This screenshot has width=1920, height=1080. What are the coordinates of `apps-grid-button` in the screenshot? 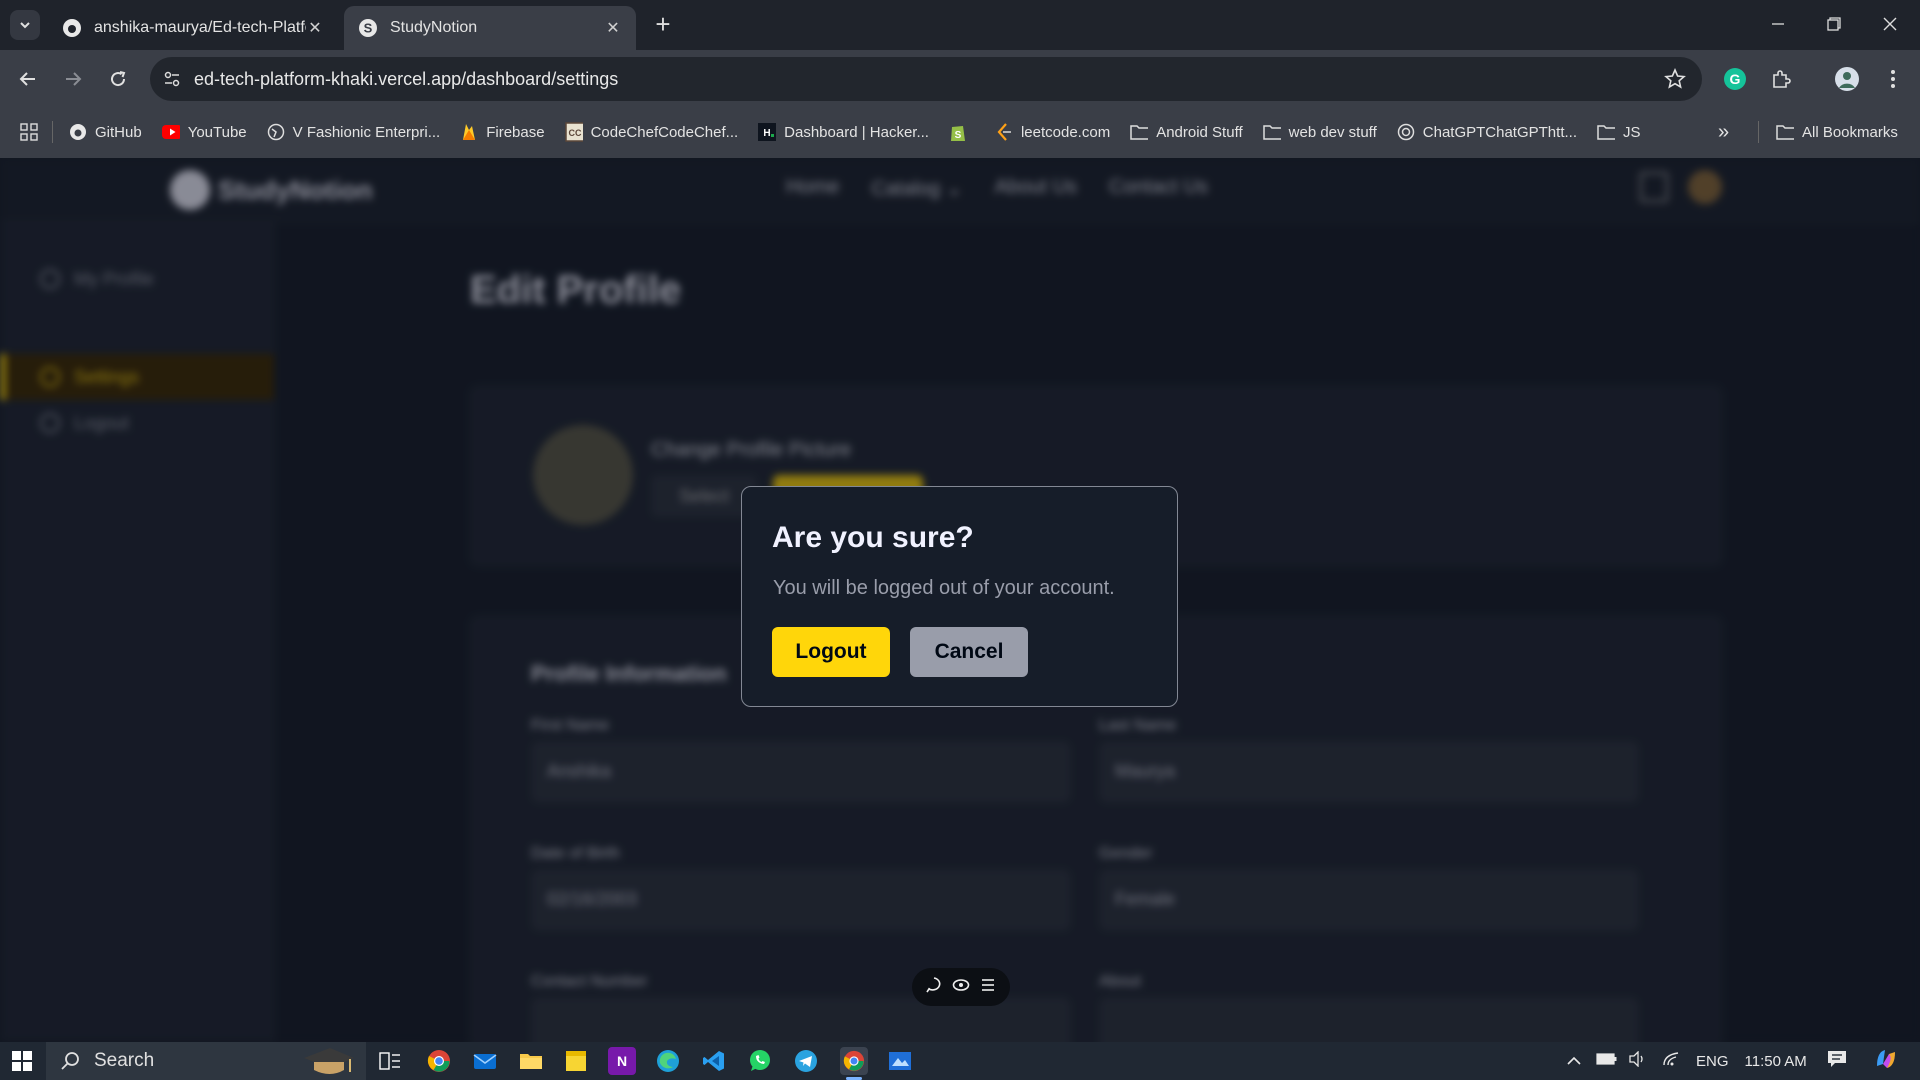 It's located at (29, 132).